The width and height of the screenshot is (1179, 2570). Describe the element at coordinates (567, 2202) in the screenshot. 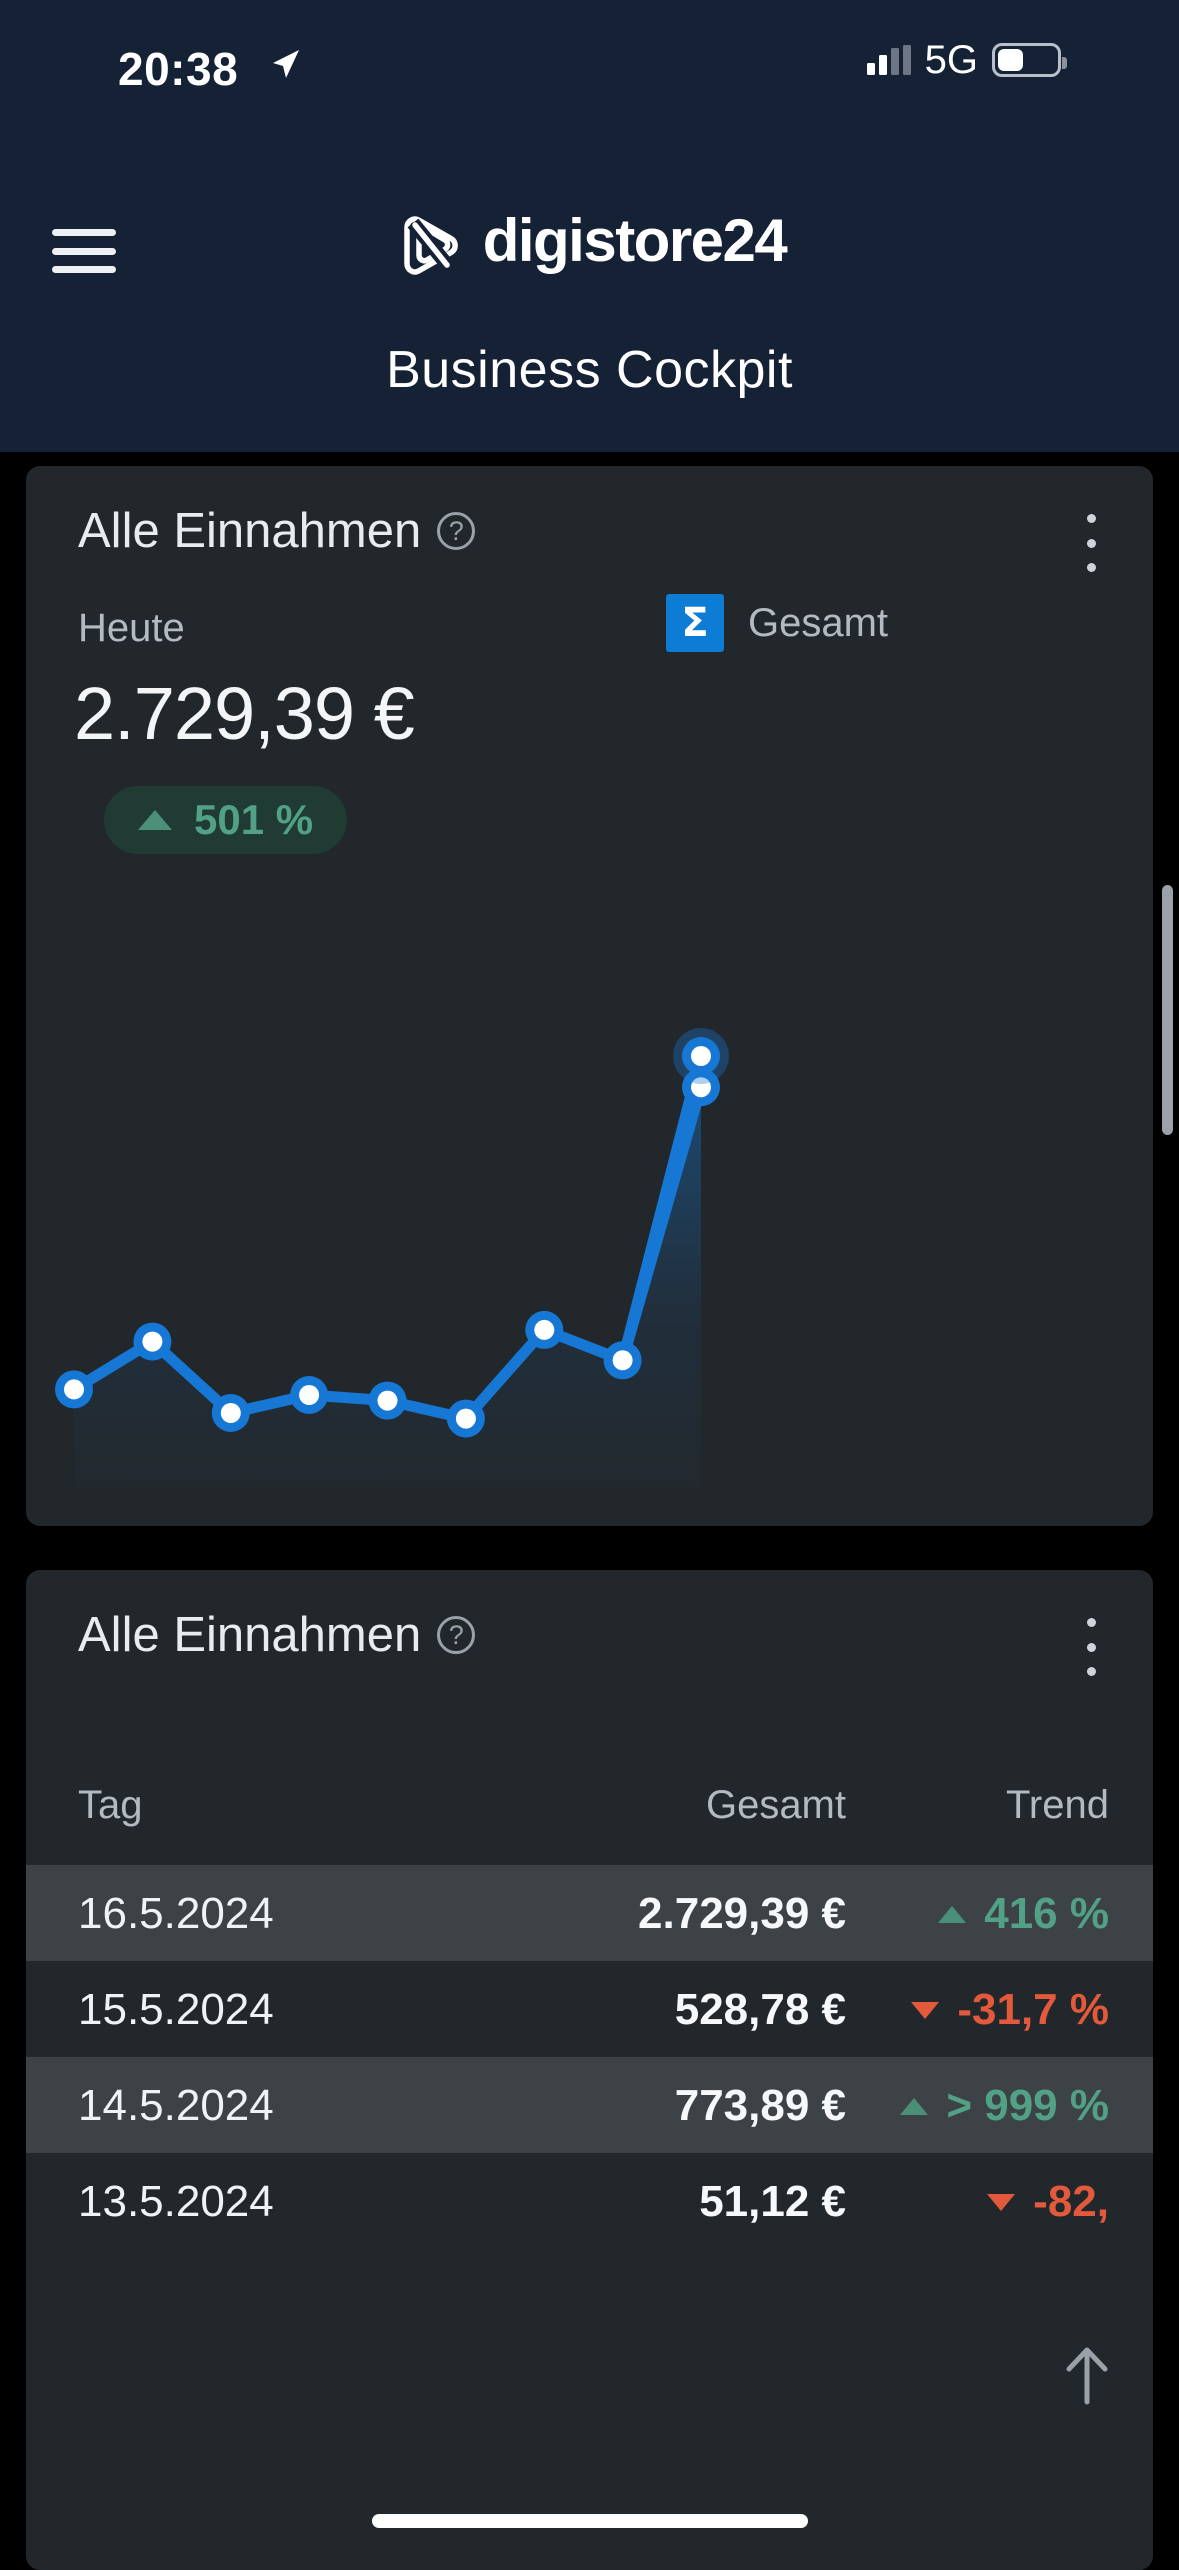

I see `row-trend: -82,` at that location.